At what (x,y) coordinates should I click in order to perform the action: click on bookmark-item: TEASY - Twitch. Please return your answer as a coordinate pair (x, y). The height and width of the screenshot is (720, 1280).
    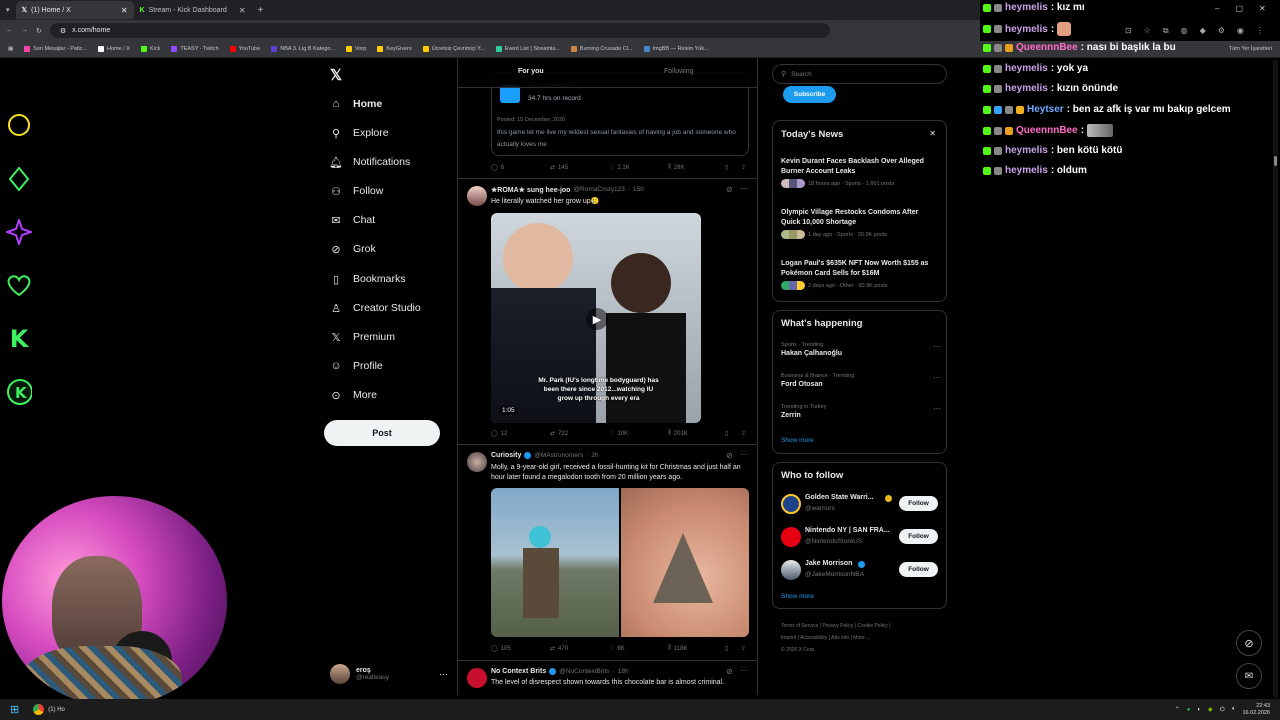
    Looking at the image, I should click on (195, 49).